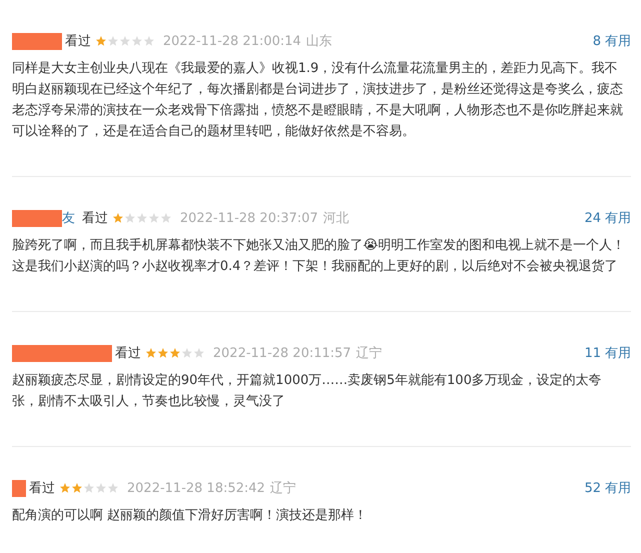 The height and width of the screenshot is (553, 641). What do you see at coordinates (249, 218) in the screenshot?
I see `comment-time: 2022-11-28 20:37:07` at bounding box center [249, 218].